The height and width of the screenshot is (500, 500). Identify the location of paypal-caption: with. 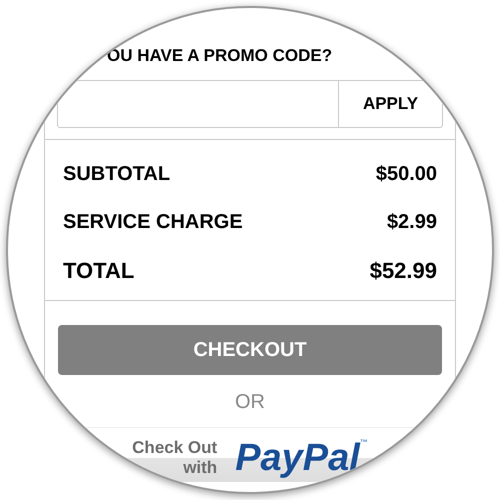
(200, 468).